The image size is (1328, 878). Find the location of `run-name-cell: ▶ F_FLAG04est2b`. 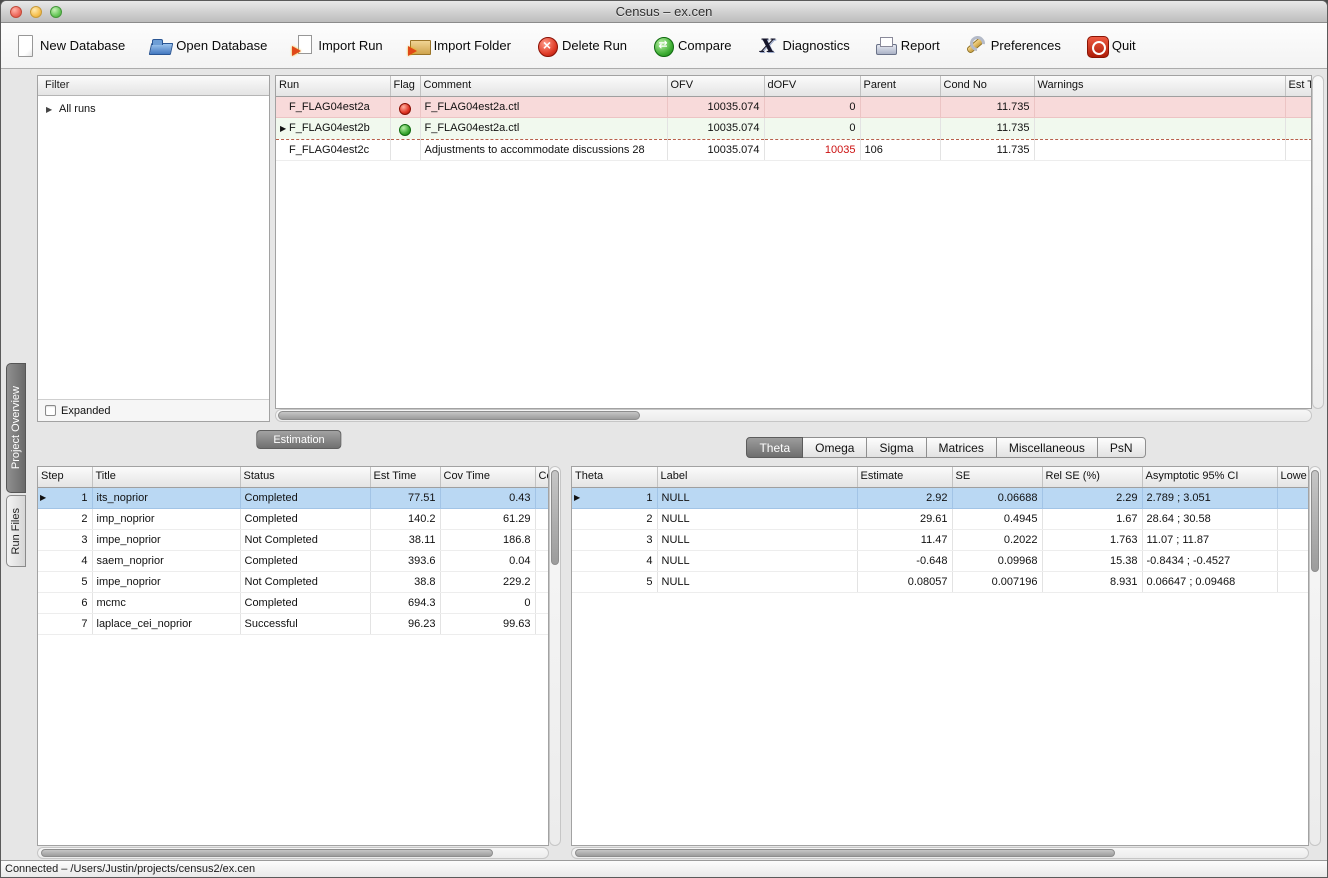

run-name-cell: ▶ F_FLAG04est2b is located at coordinates (333, 128).